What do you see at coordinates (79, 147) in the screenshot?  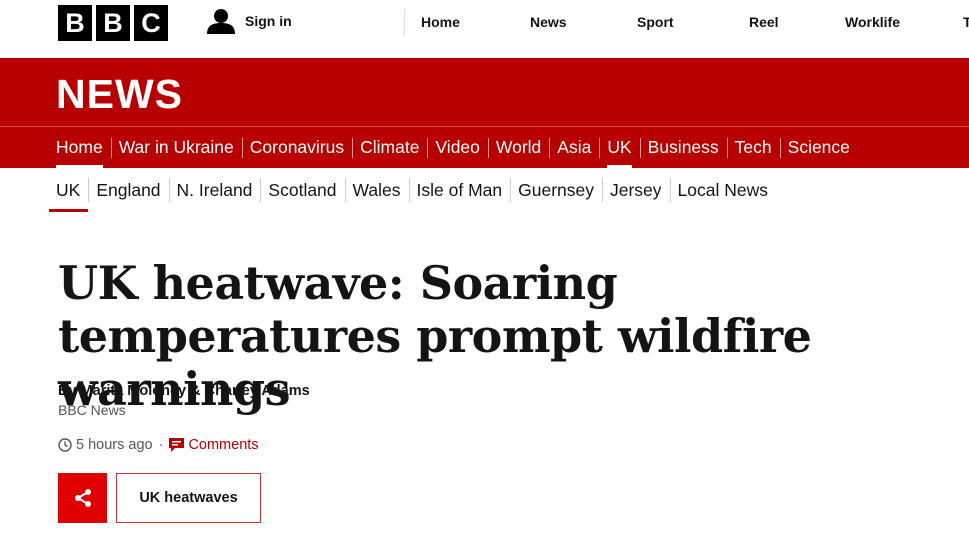 I see `primary-nav-home: Home` at bounding box center [79, 147].